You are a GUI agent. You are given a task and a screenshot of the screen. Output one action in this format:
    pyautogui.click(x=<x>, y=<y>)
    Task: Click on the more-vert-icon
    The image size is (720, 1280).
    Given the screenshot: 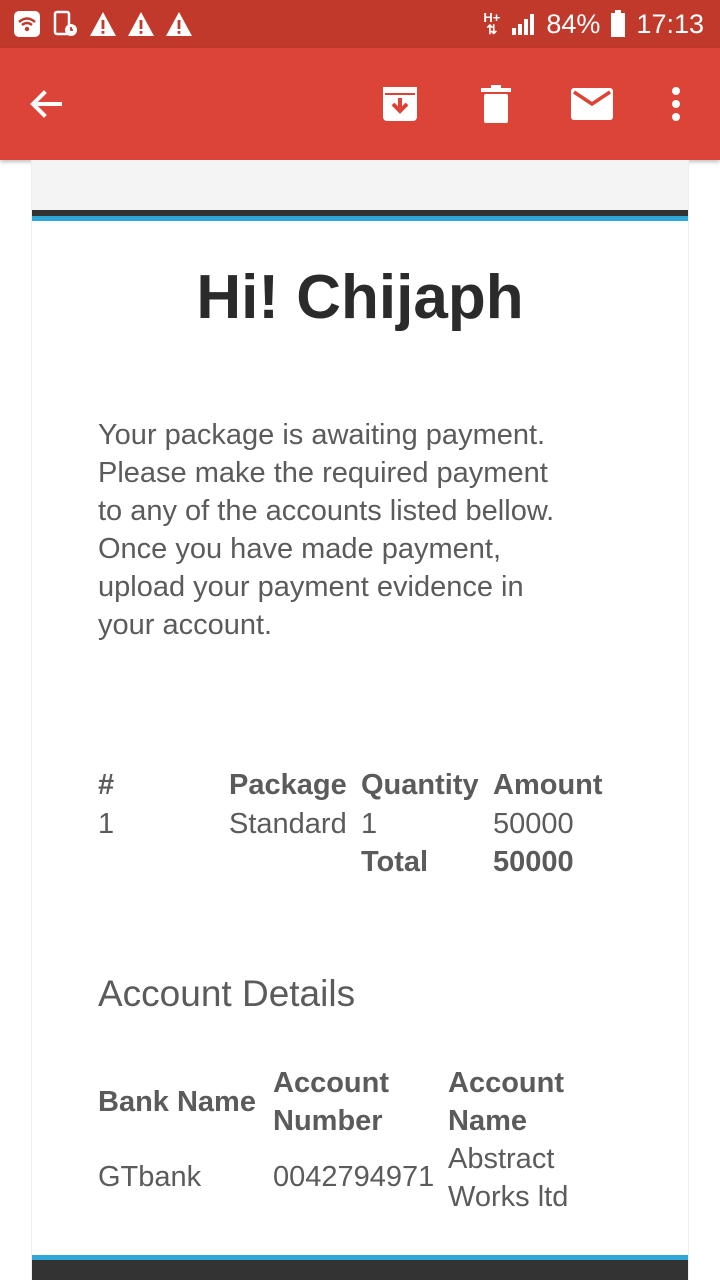 What is the action you would take?
    pyautogui.click(x=676, y=104)
    